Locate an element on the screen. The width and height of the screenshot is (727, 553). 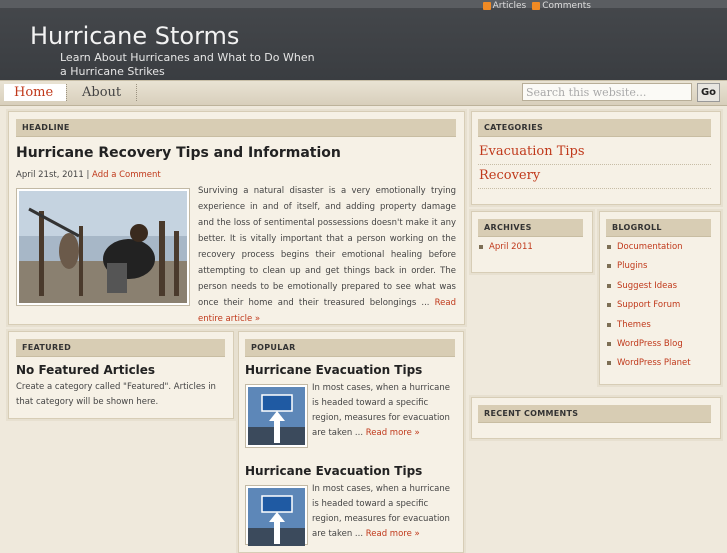
blogroll-label: Themes is located at coordinates (634, 325).